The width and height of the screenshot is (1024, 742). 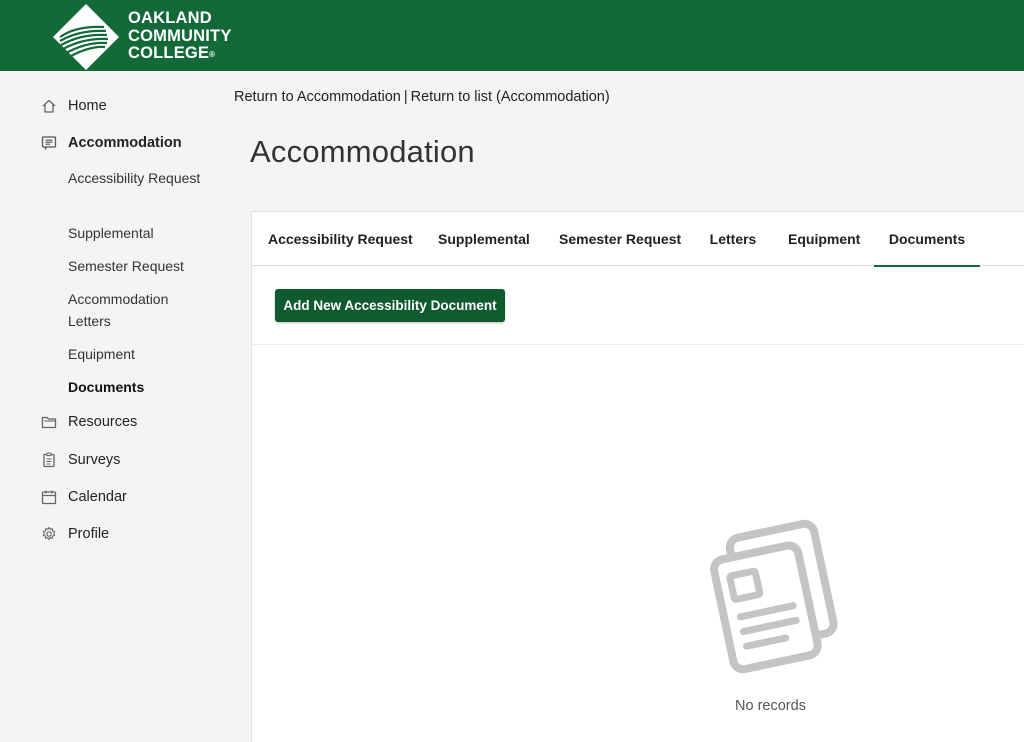 I want to click on college-name-line-3: COLLEGE, so click(x=169, y=53).